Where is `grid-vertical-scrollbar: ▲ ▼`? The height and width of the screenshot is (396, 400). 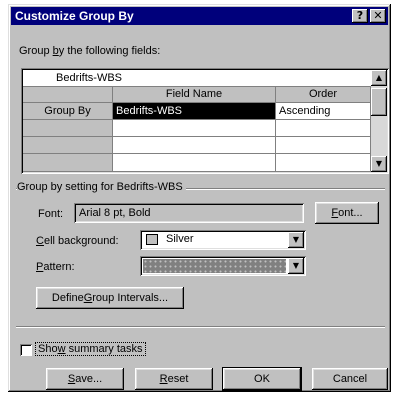
grid-vertical-scrollbar: ▲ ▼ is located at coordinates (379, 121).